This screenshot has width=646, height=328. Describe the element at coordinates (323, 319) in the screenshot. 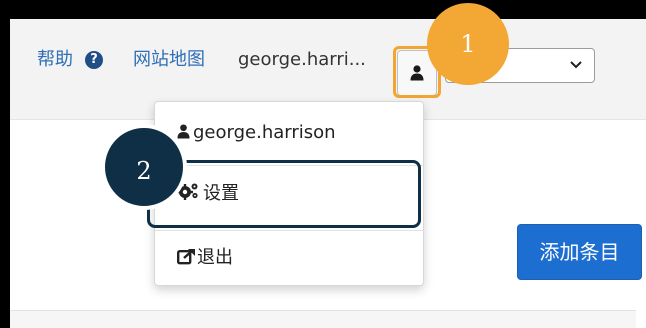

I see `bottom-strip` at that location.